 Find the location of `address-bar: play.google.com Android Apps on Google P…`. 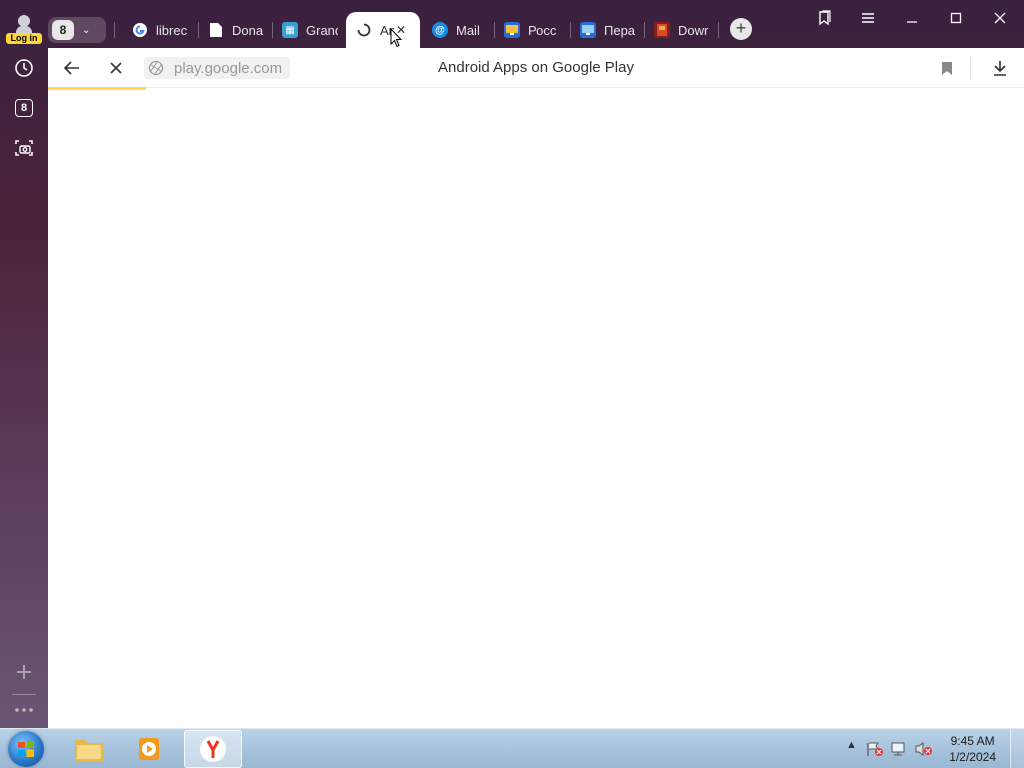

address-bar: play.google.com Android Apps on Google P… is located at coordinates (536, 69).